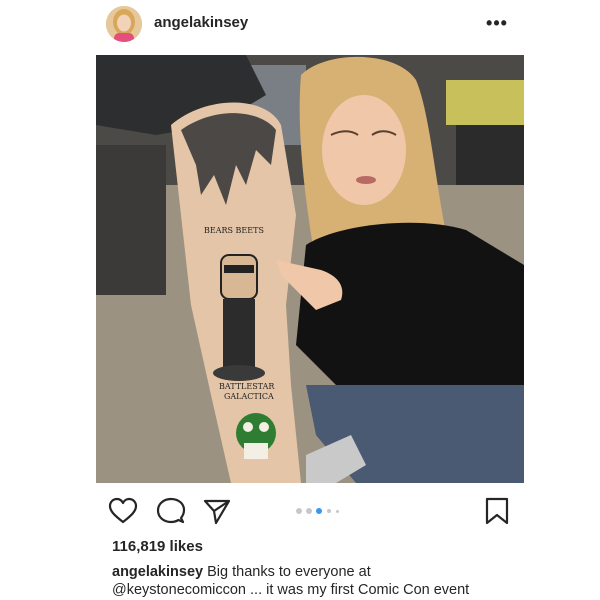  I want to click on avatar-image, so click(124, 24).